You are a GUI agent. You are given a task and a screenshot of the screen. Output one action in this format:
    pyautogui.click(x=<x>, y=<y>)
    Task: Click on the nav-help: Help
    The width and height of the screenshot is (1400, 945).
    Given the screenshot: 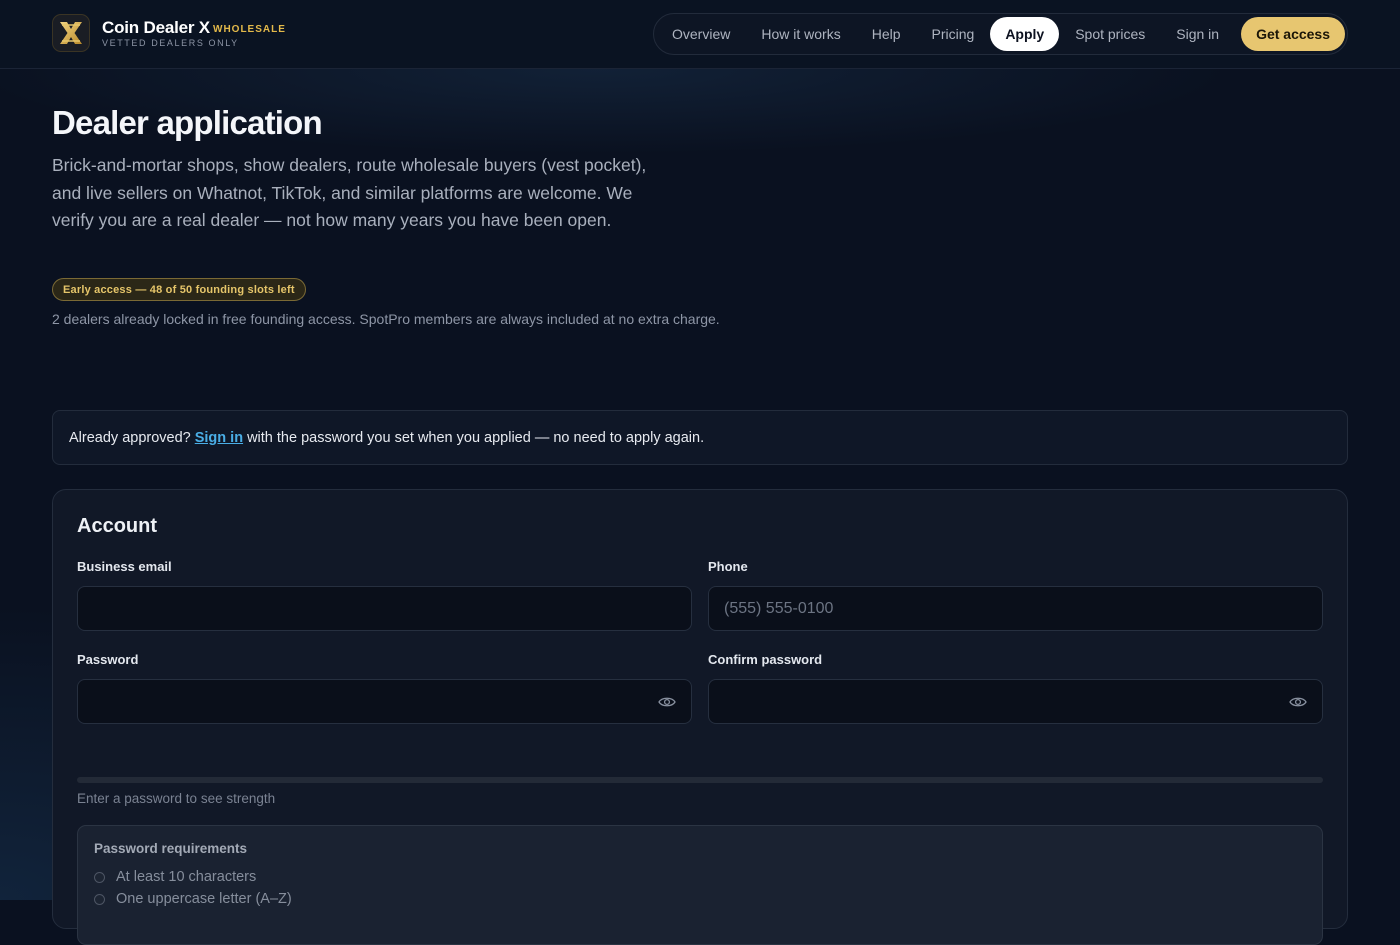 What is the action you would take?
    pyautogui.click(x=886, y=34)
    